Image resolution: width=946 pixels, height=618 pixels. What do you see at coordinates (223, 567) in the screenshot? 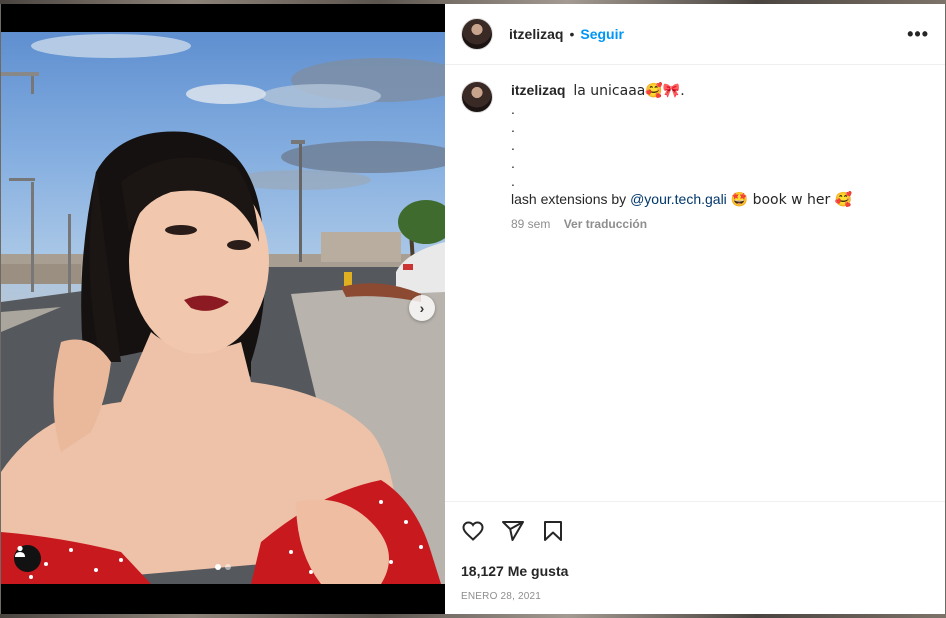
I see `slide-indicator` at bounding box center [223, 567].